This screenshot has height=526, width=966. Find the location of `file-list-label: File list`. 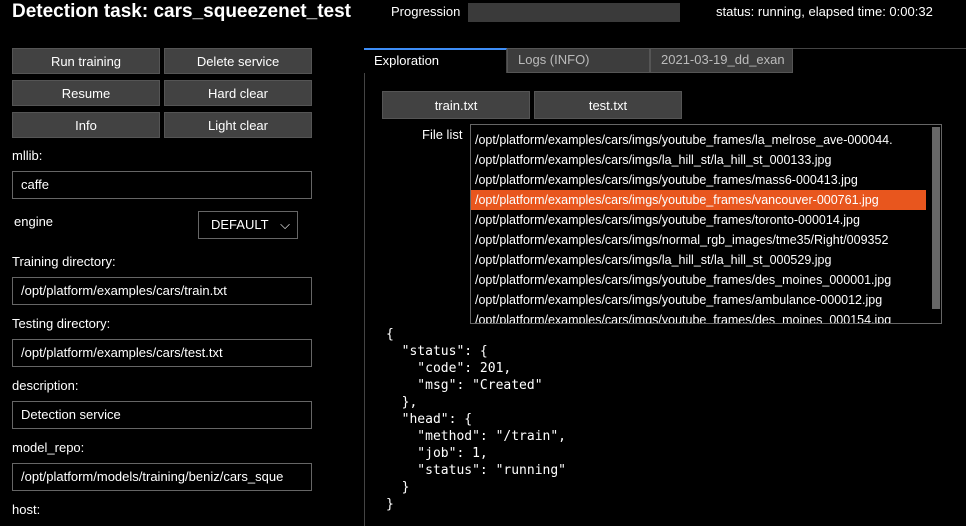

file-list-label: File list is located at coordinates (442, 134).